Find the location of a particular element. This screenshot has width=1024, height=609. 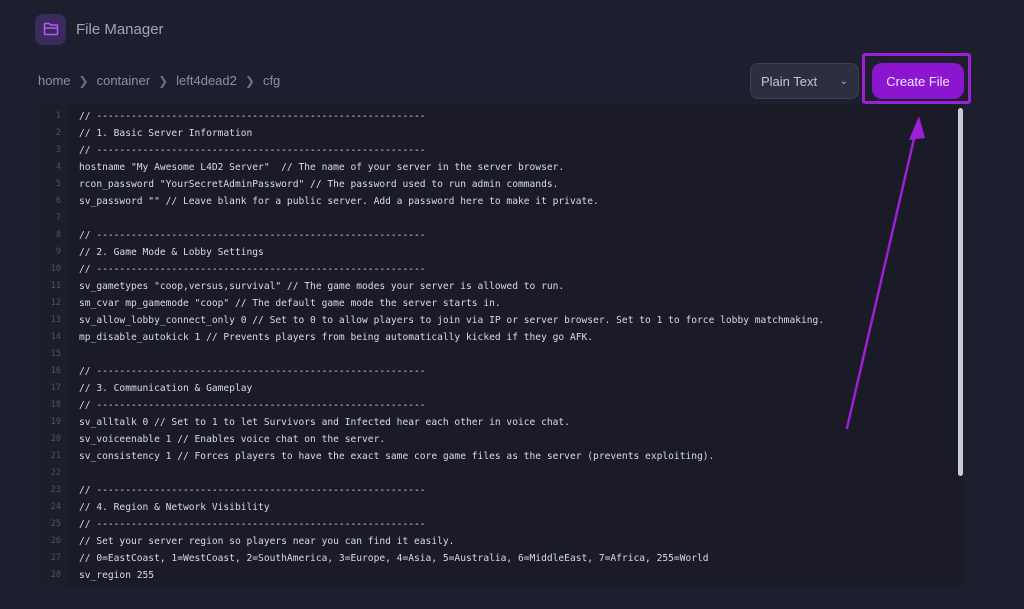

breadcrumb-cfg: cfg is located at coordinates (271, 80).